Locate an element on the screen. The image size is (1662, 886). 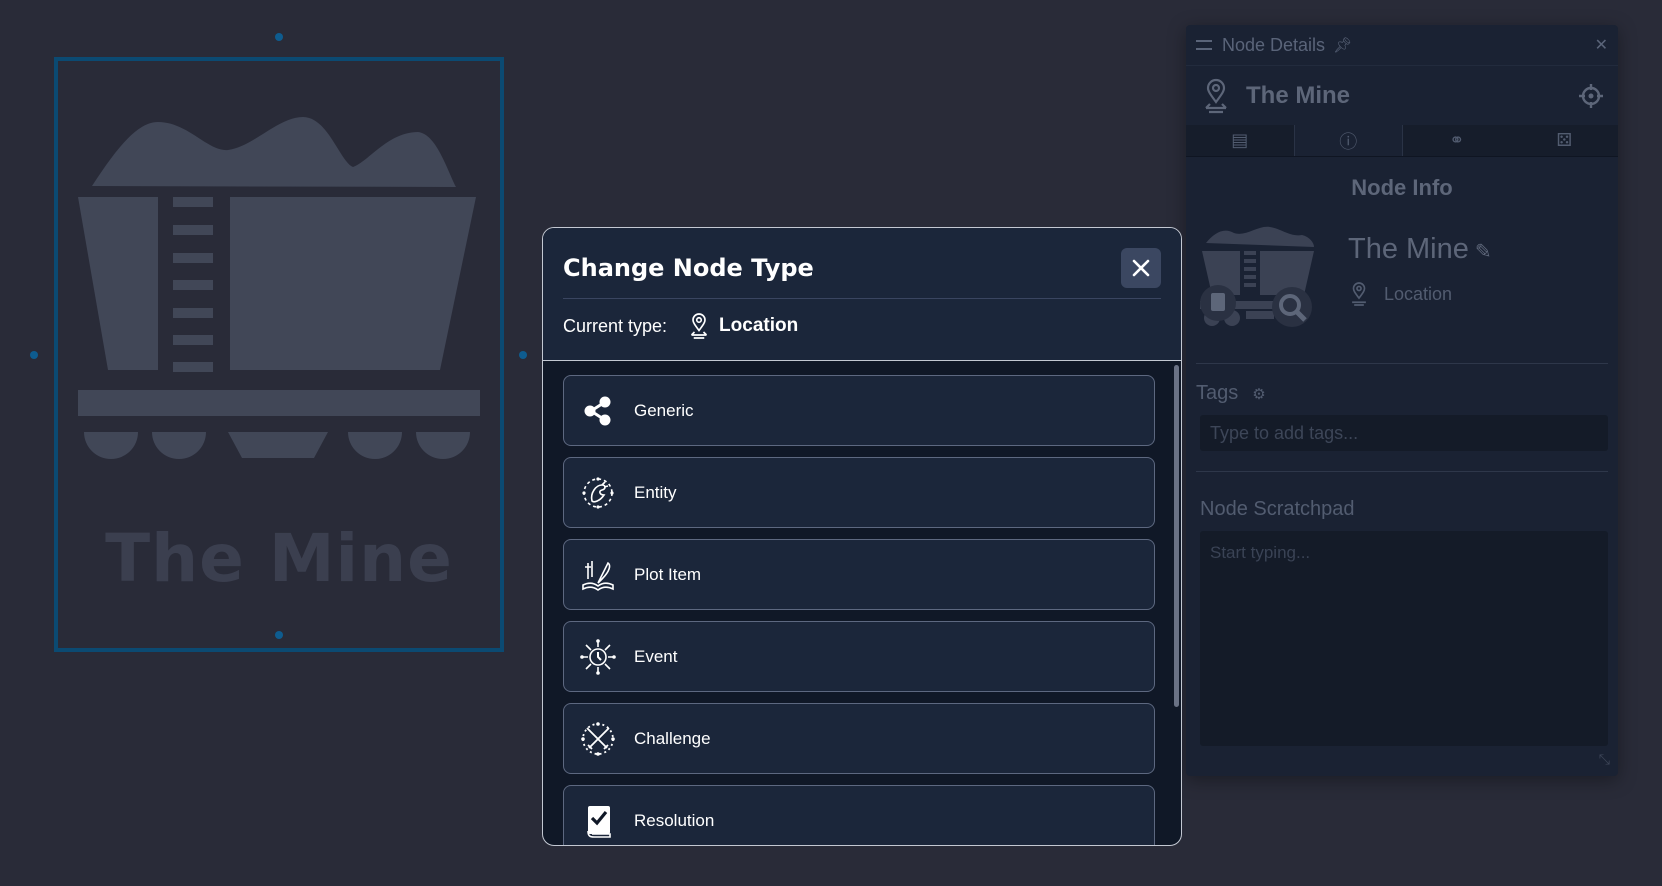
dice-icon: ⚄ is located at coordinates (1564, 140).